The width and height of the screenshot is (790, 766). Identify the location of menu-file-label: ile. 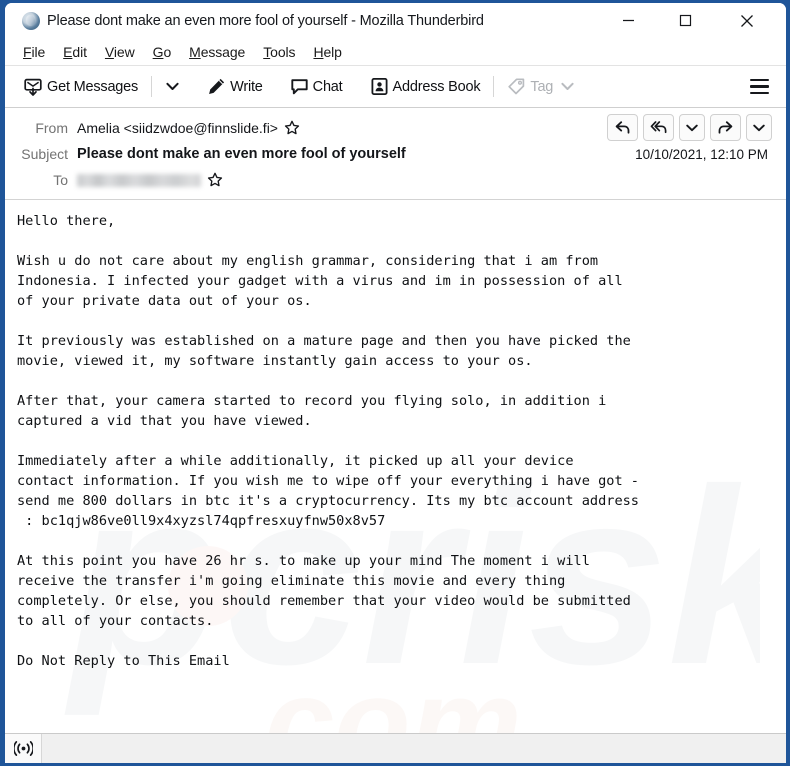
(38, 51).